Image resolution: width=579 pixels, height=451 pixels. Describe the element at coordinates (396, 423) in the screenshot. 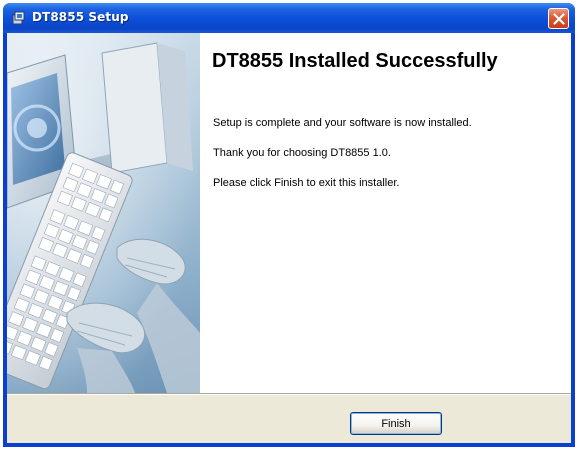

I see `finish-button: Finish` at that location.